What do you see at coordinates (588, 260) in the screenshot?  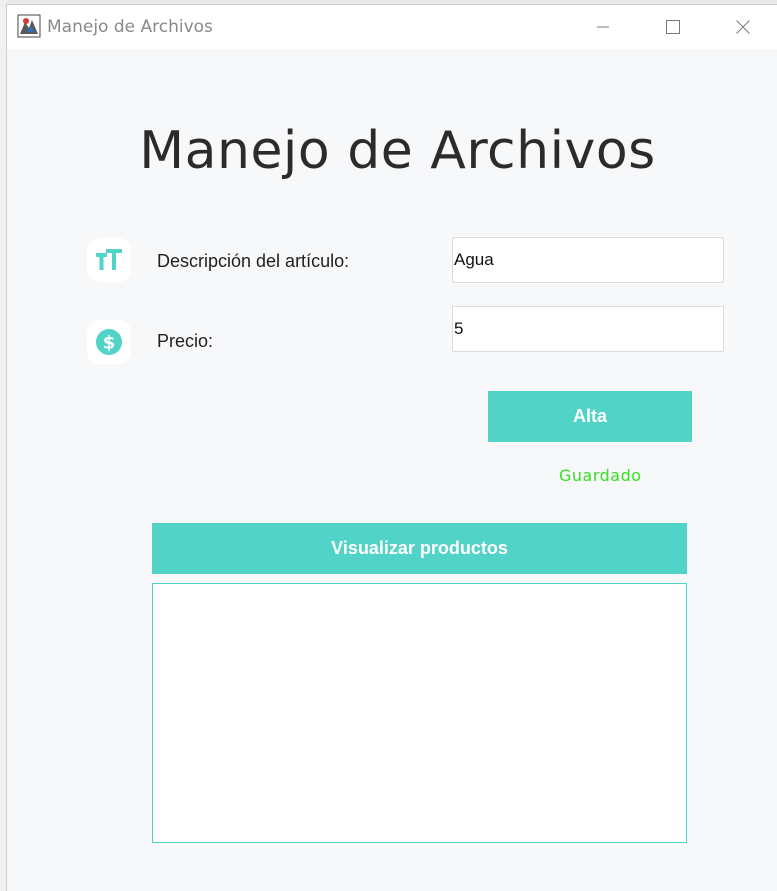 I see `description-input` at bounding box center [588, 260].